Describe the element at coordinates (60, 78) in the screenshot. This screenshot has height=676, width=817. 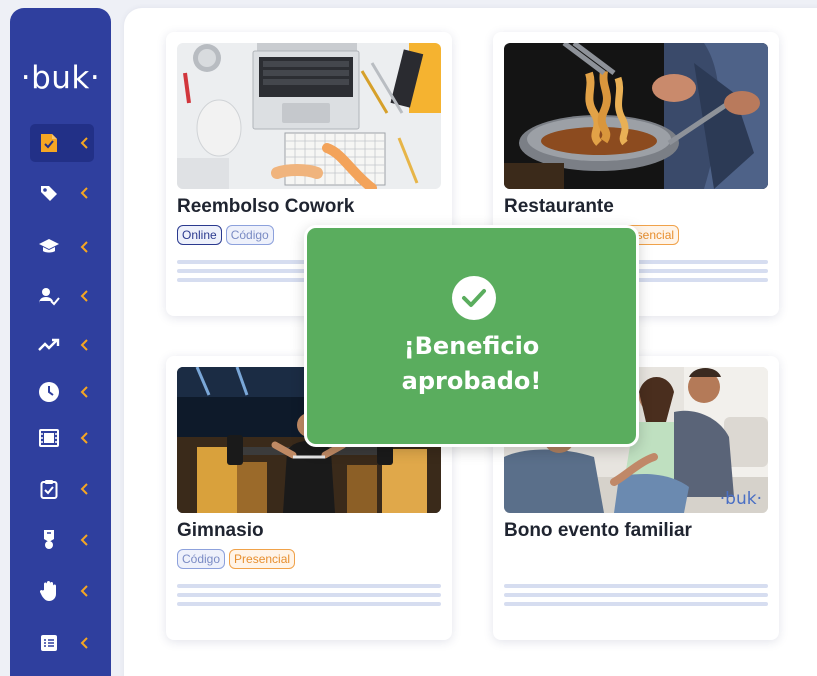
I see `buk-logo: ·buk·` at that location.